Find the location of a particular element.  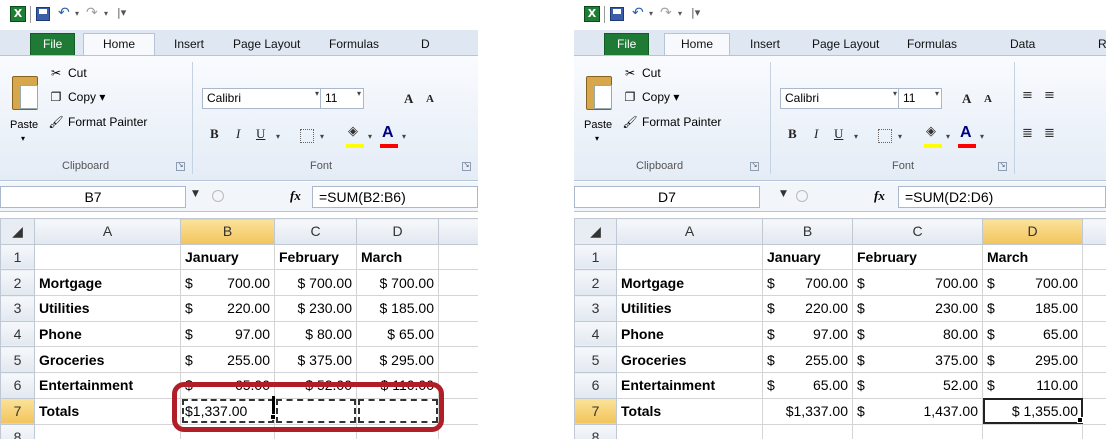

row-header: 2 is located at coordinates (595, 283).